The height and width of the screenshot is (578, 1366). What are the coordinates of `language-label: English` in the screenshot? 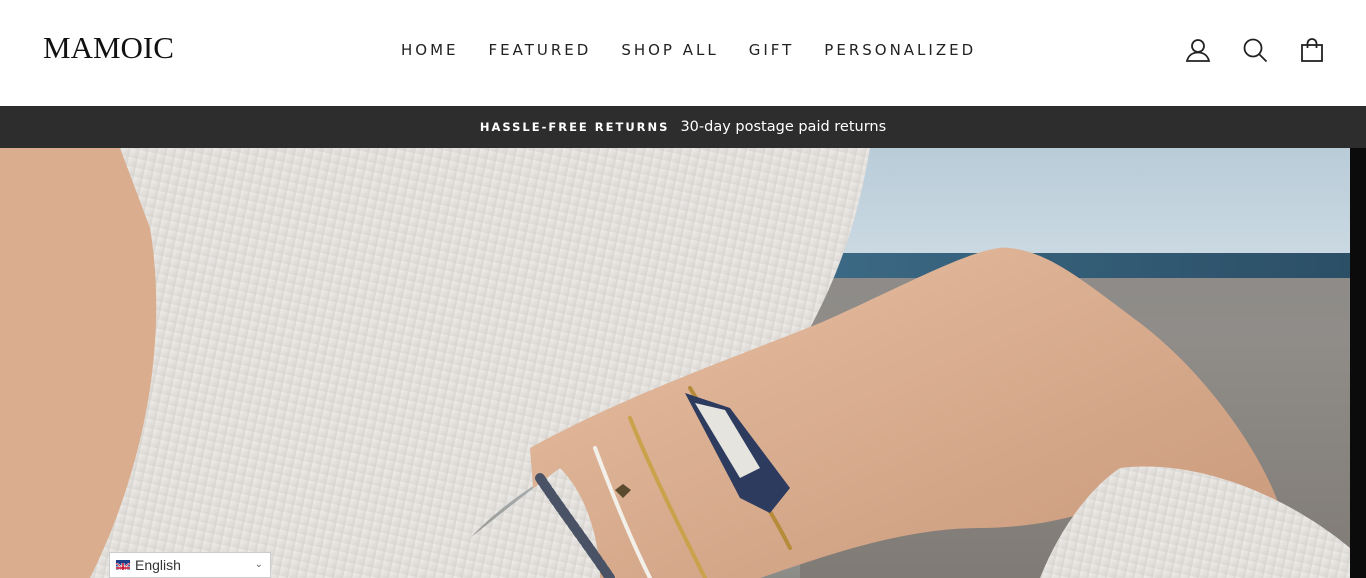 It's located at (158, 565).